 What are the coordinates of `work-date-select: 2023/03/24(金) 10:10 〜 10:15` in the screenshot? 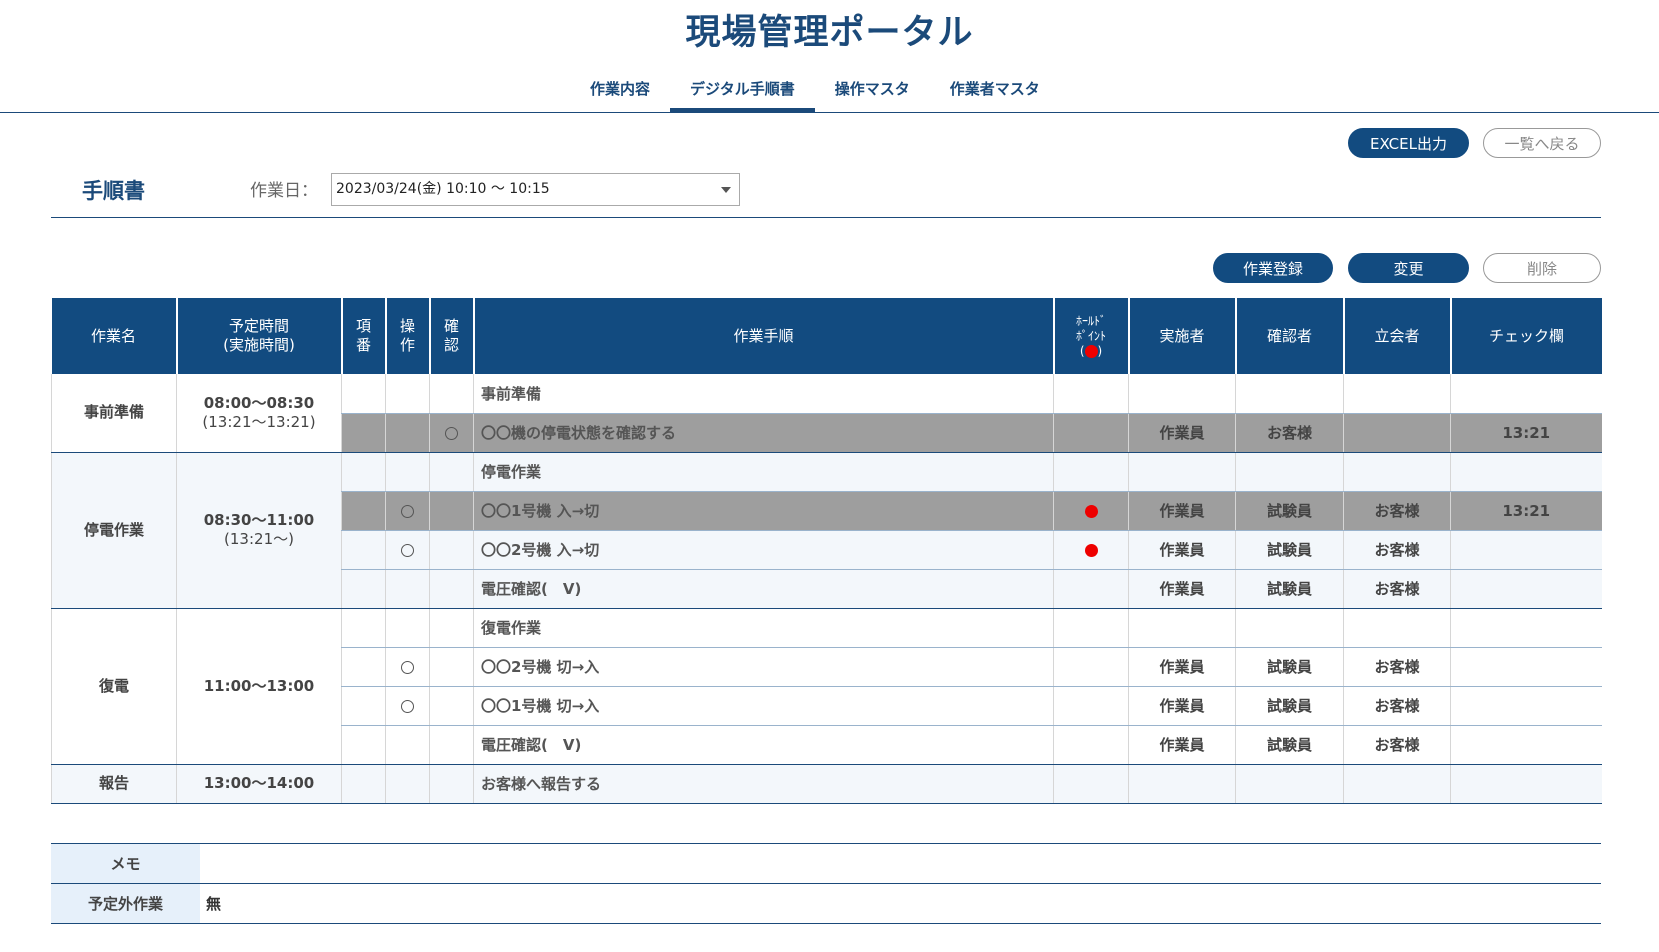 It's located at (535, 189).